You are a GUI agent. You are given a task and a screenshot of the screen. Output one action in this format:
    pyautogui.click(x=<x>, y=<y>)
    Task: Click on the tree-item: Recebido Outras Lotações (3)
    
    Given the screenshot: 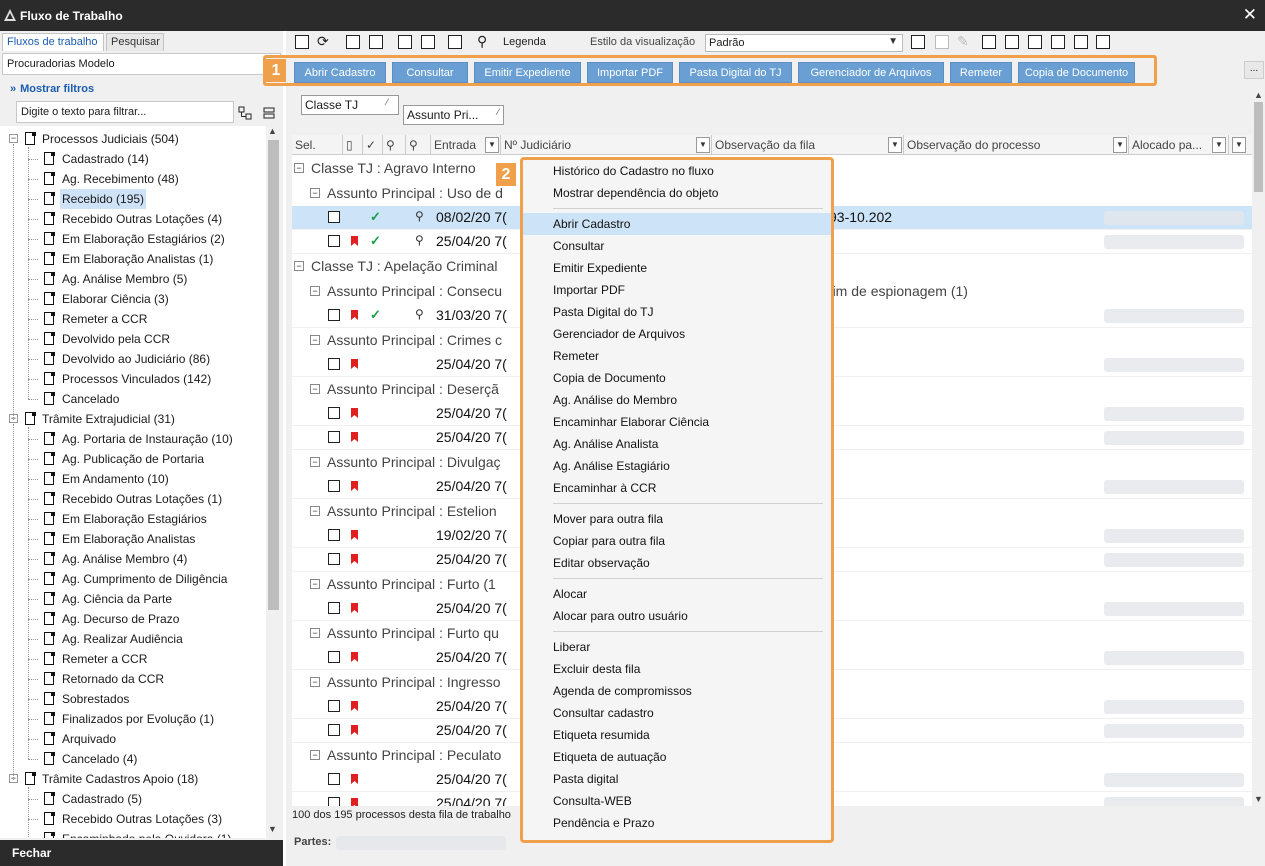 What is the action you would take?
    pyautogui.click(x=133, y=819)
    